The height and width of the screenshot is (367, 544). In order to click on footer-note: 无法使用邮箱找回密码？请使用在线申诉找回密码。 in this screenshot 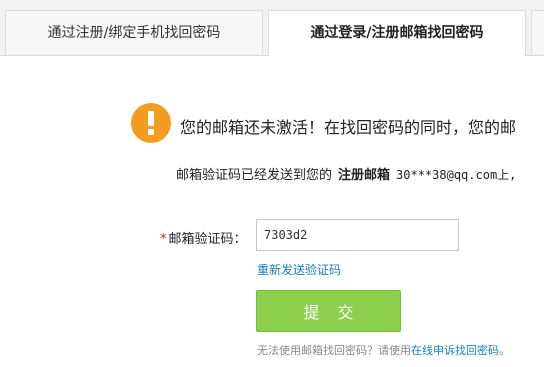, I will do `click(383, 350)`.